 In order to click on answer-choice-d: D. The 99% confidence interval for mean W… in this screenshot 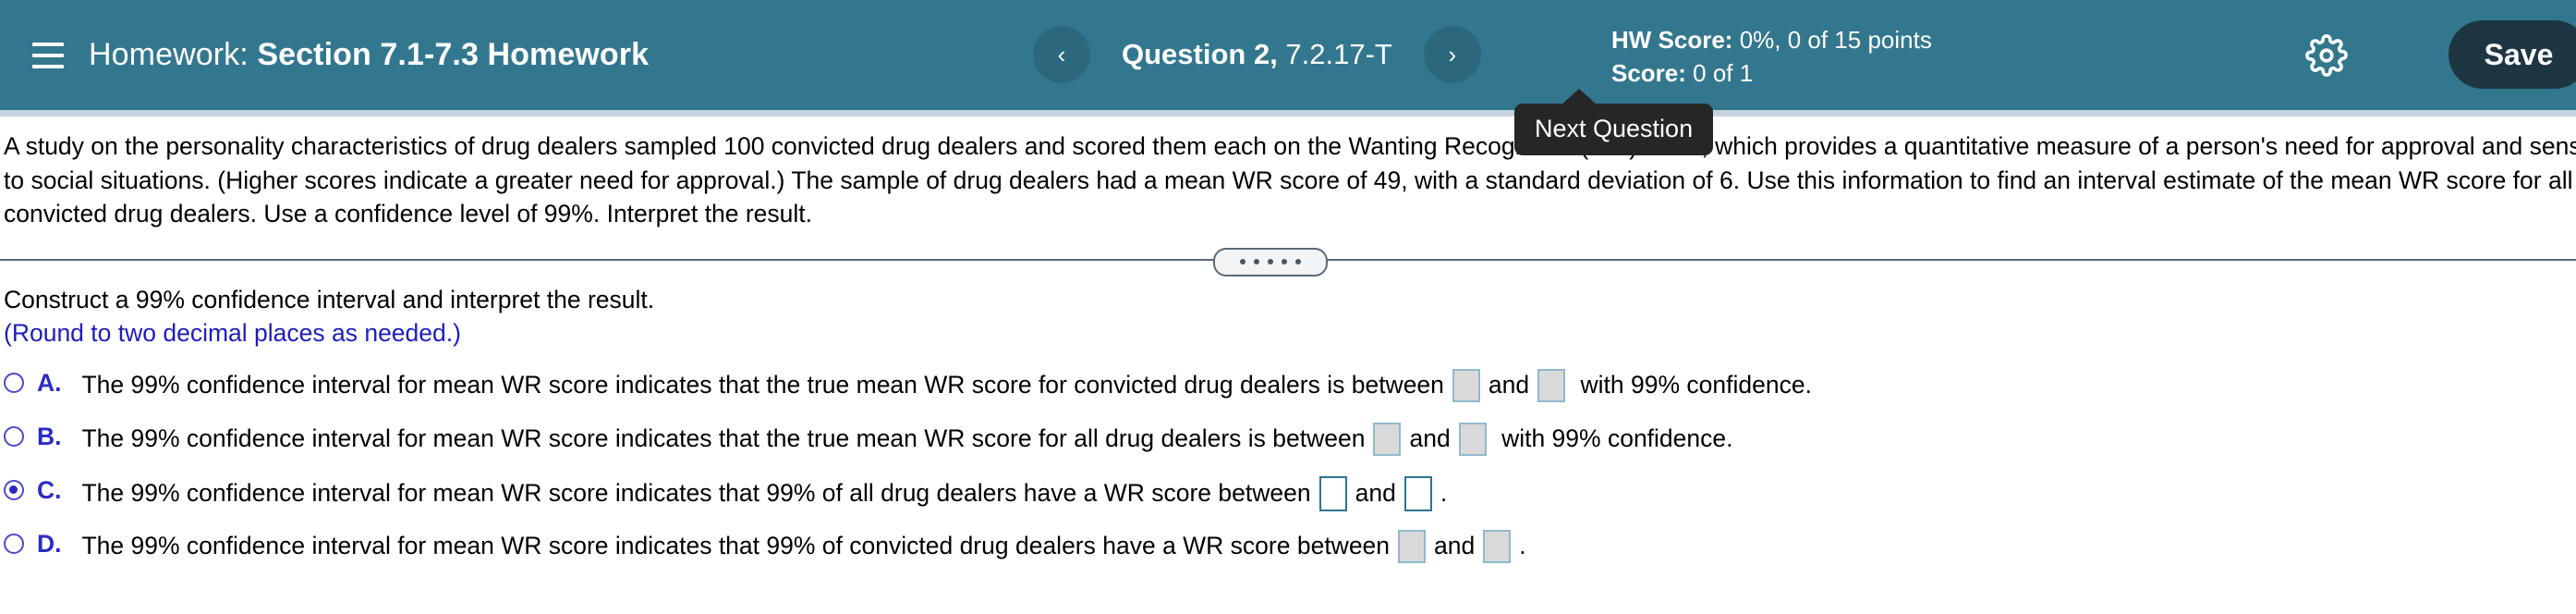, I will do `click(1290, 553)`.